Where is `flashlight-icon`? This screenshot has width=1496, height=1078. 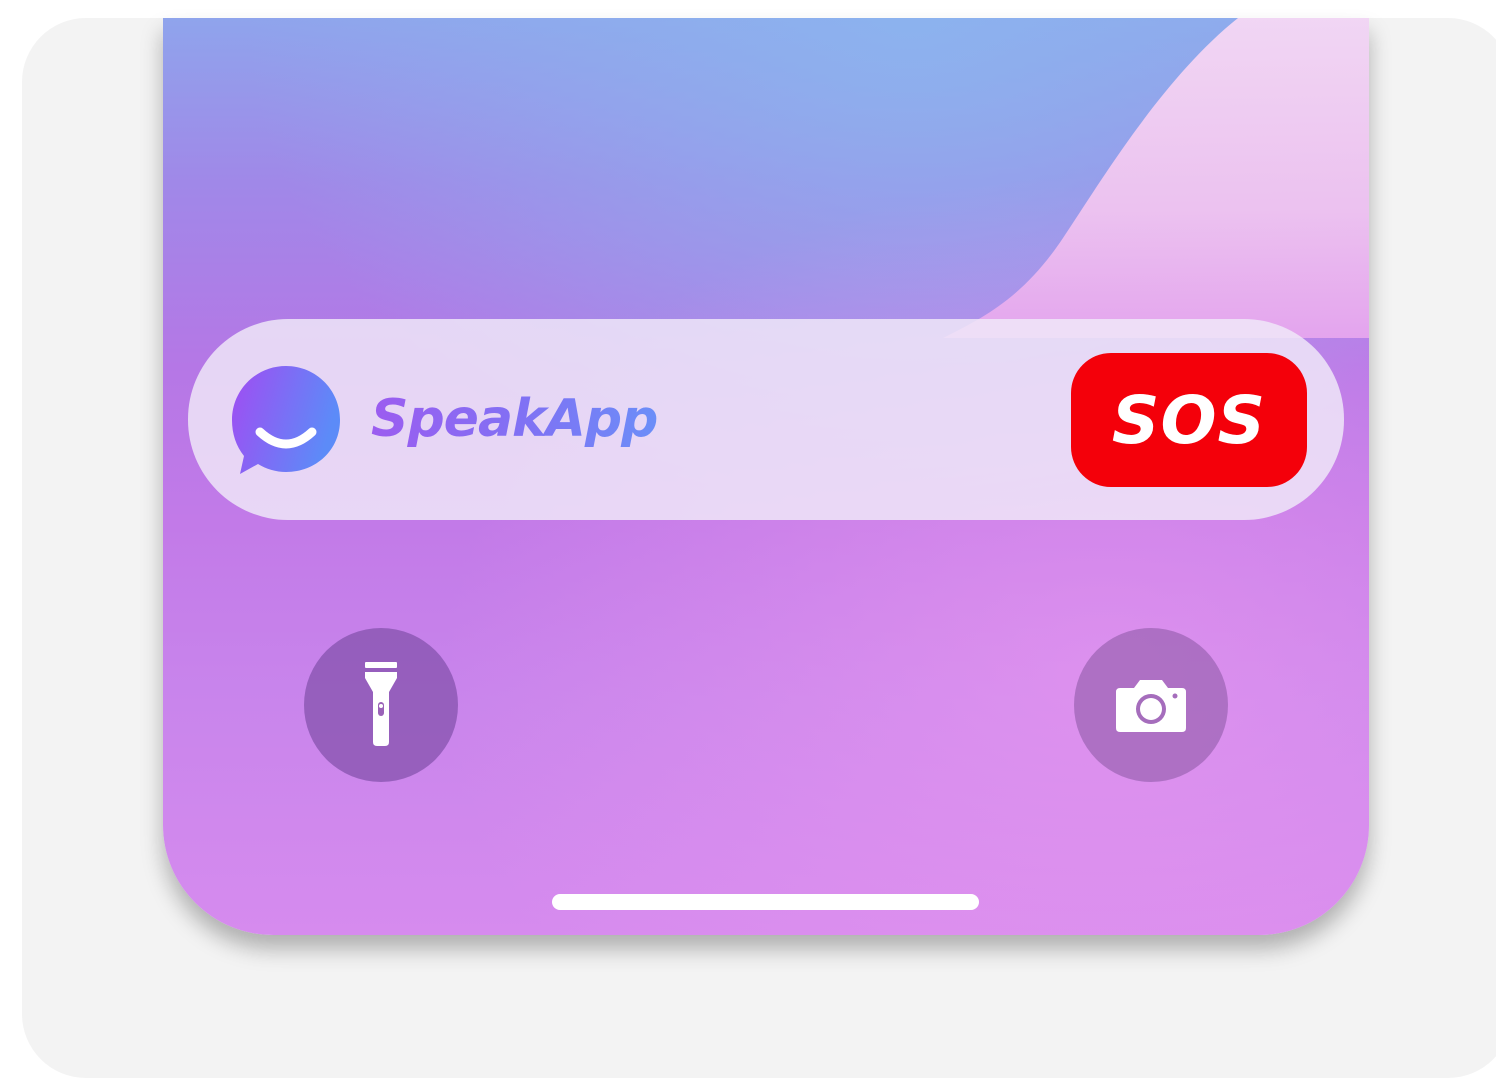 flashlight-icon is located at coordinates (381, 704).